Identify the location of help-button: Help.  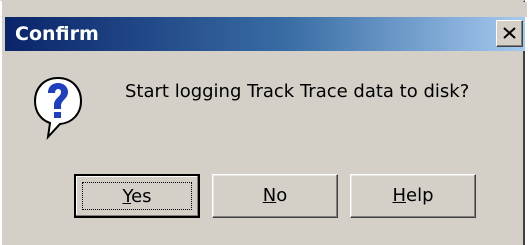
(413, 196).